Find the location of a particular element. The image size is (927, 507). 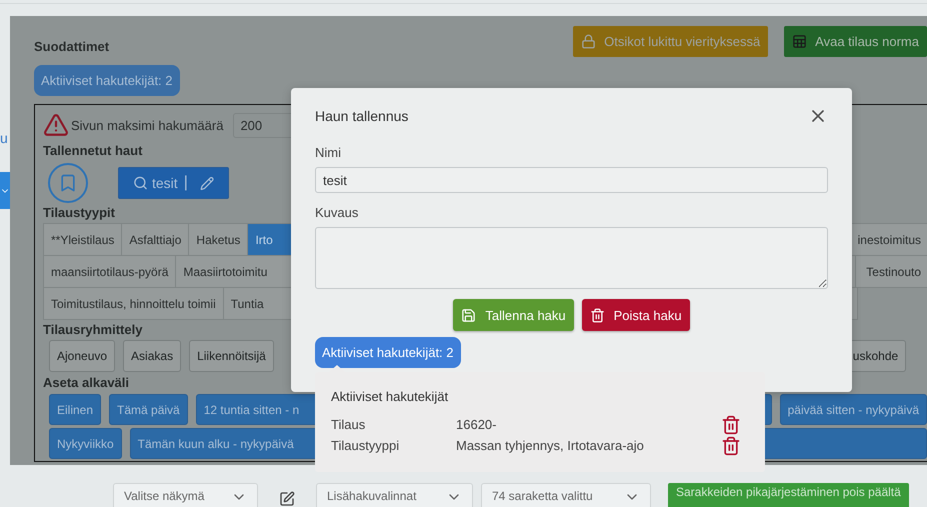

saved-search-button: tesit | is located at coordinates (173, 183).